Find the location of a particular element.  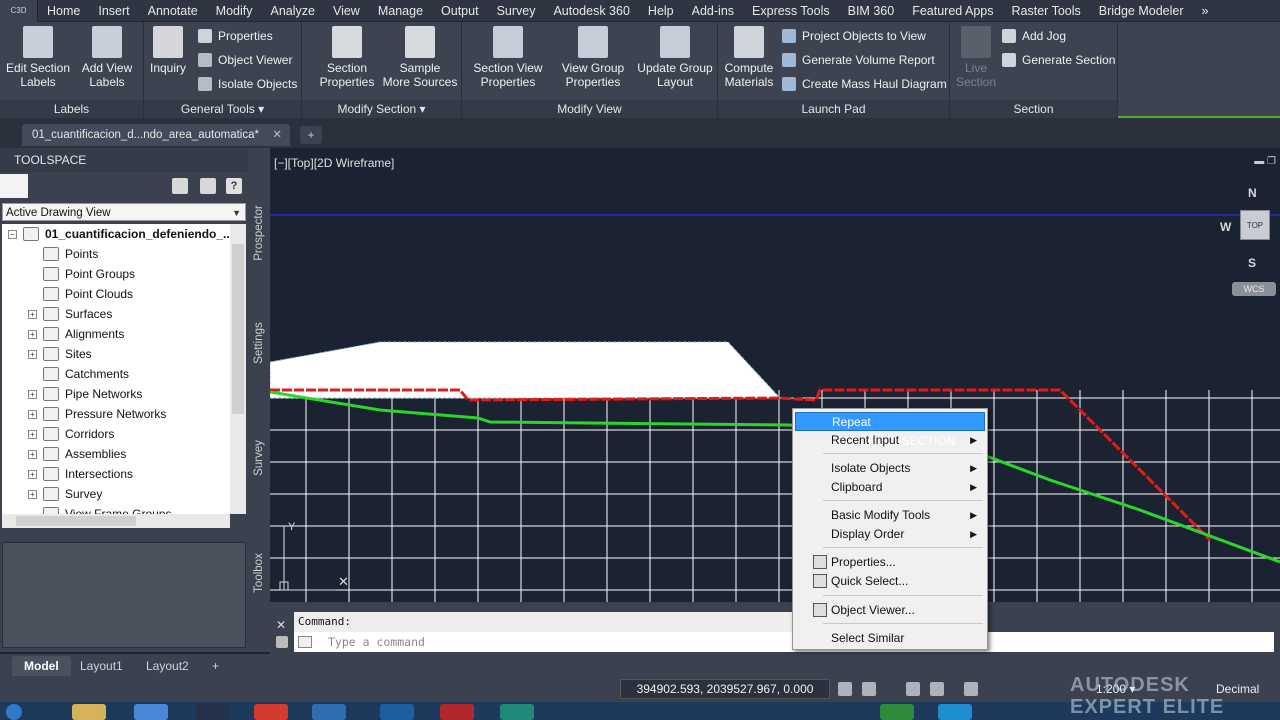

compass-west: W is located at coordinates (1225, 227).